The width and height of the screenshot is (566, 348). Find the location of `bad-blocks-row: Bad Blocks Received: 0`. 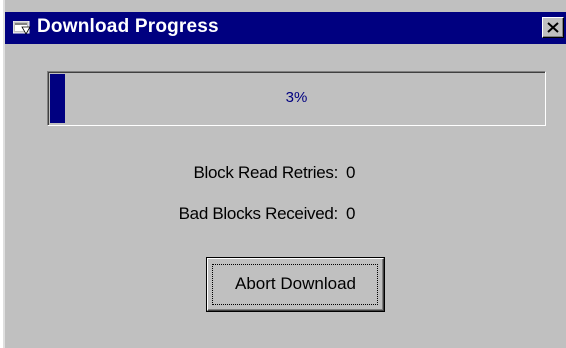

bad-blocks-row: Bad Blocks Received: 0 is located at coordinates (285, 214).